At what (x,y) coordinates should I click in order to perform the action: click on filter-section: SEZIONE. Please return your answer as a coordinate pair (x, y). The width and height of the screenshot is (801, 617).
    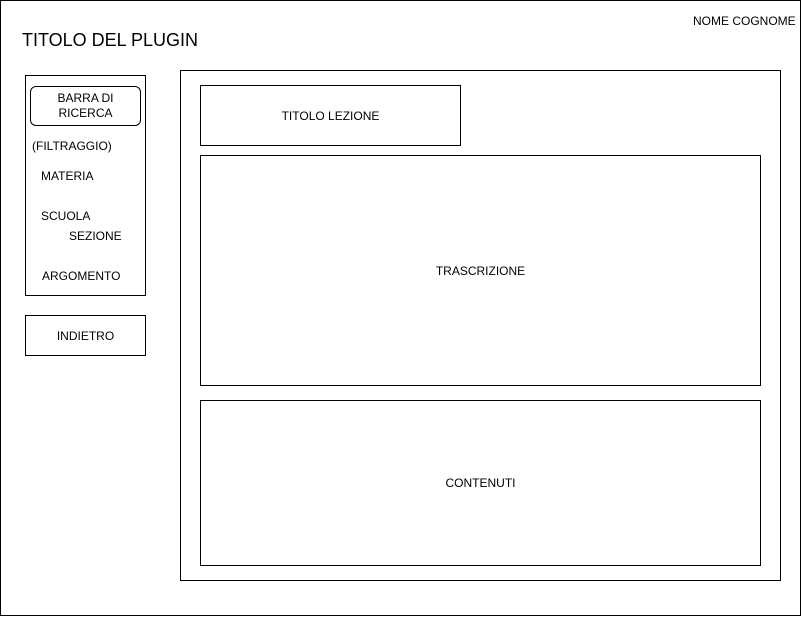
    Looking at the image, I should click on (95, 236).